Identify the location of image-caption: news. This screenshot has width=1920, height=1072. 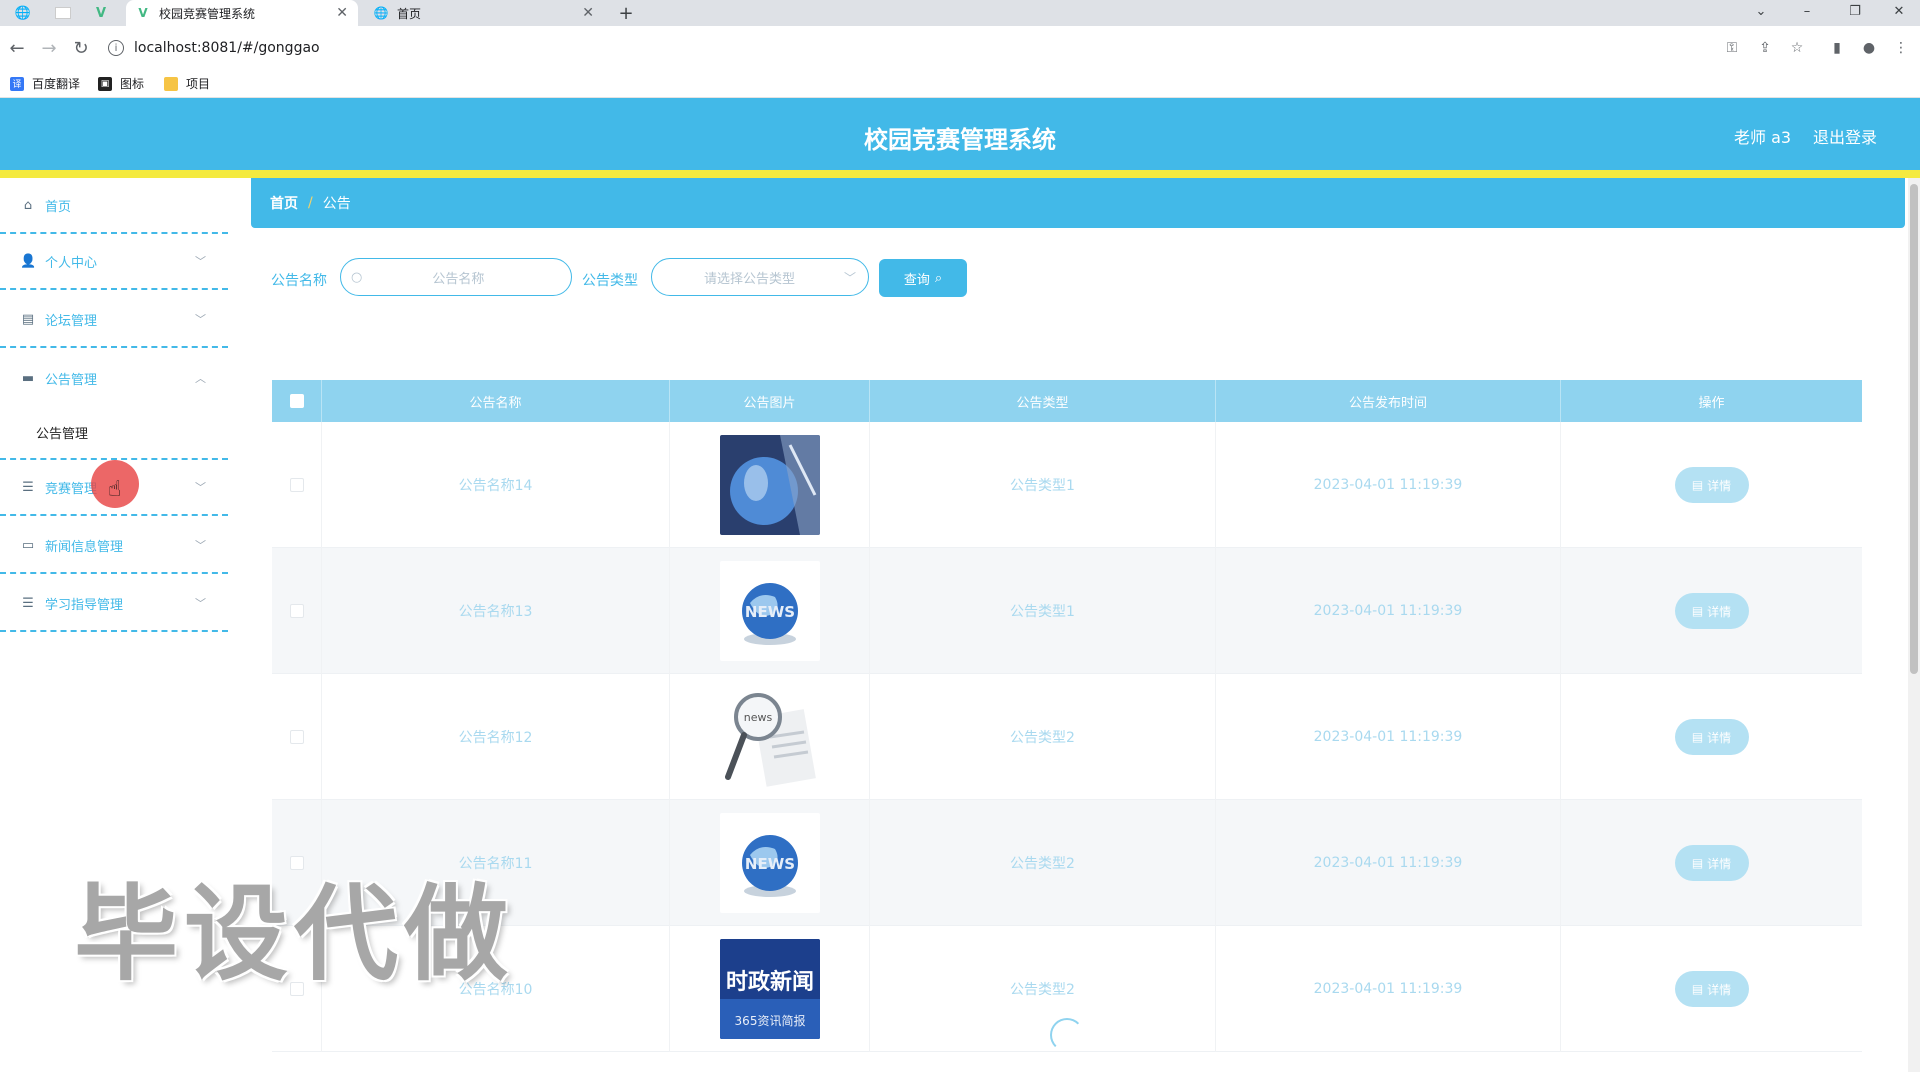
(757, 717).